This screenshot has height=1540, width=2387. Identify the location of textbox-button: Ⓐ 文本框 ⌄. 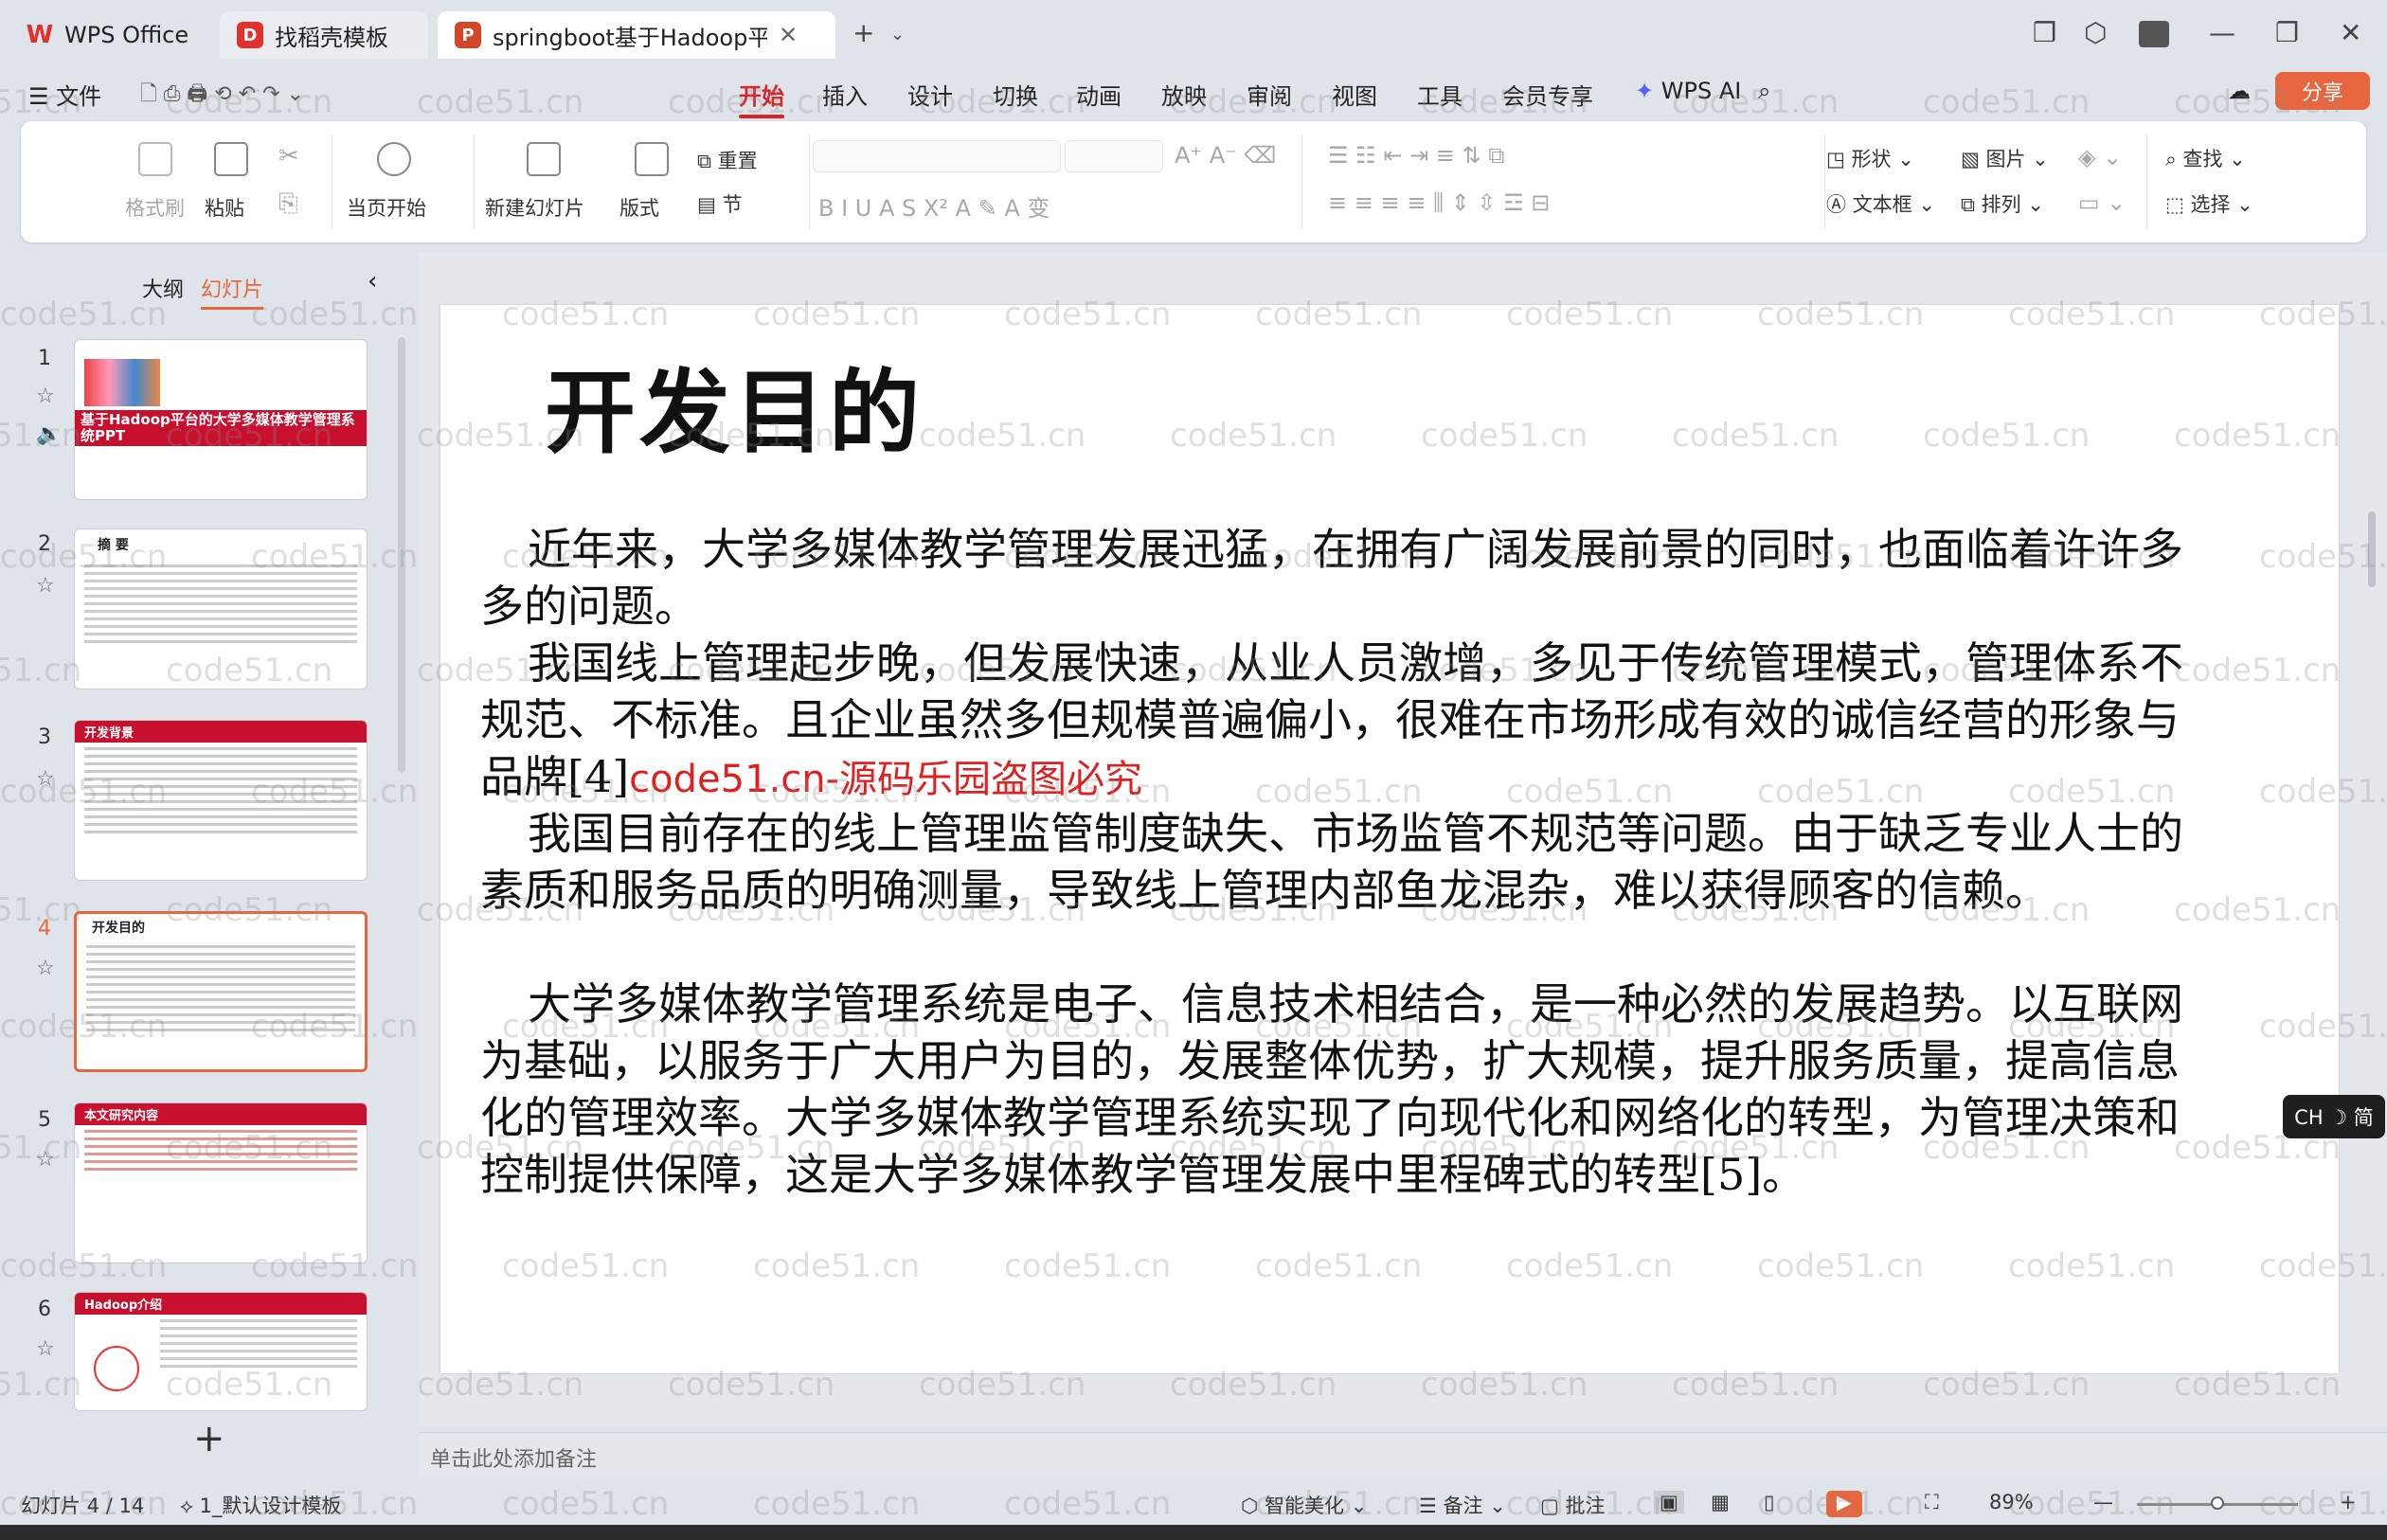
(1880, 203).